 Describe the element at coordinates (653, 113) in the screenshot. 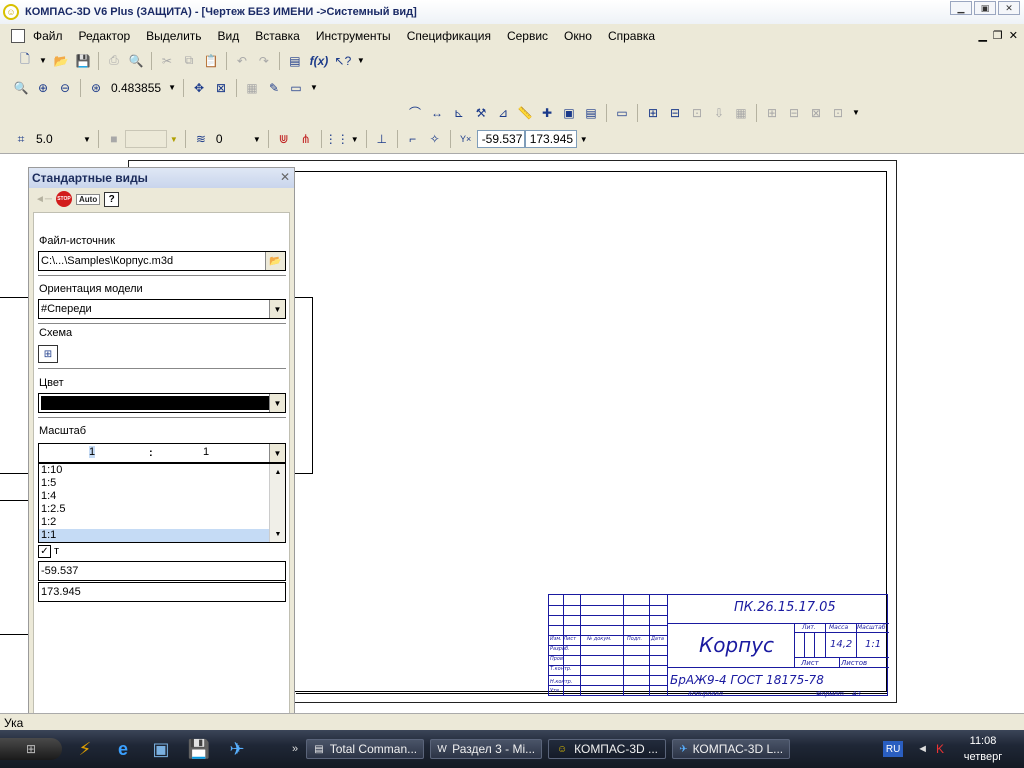

I see `standard-views-icon: ⊞` at that location.